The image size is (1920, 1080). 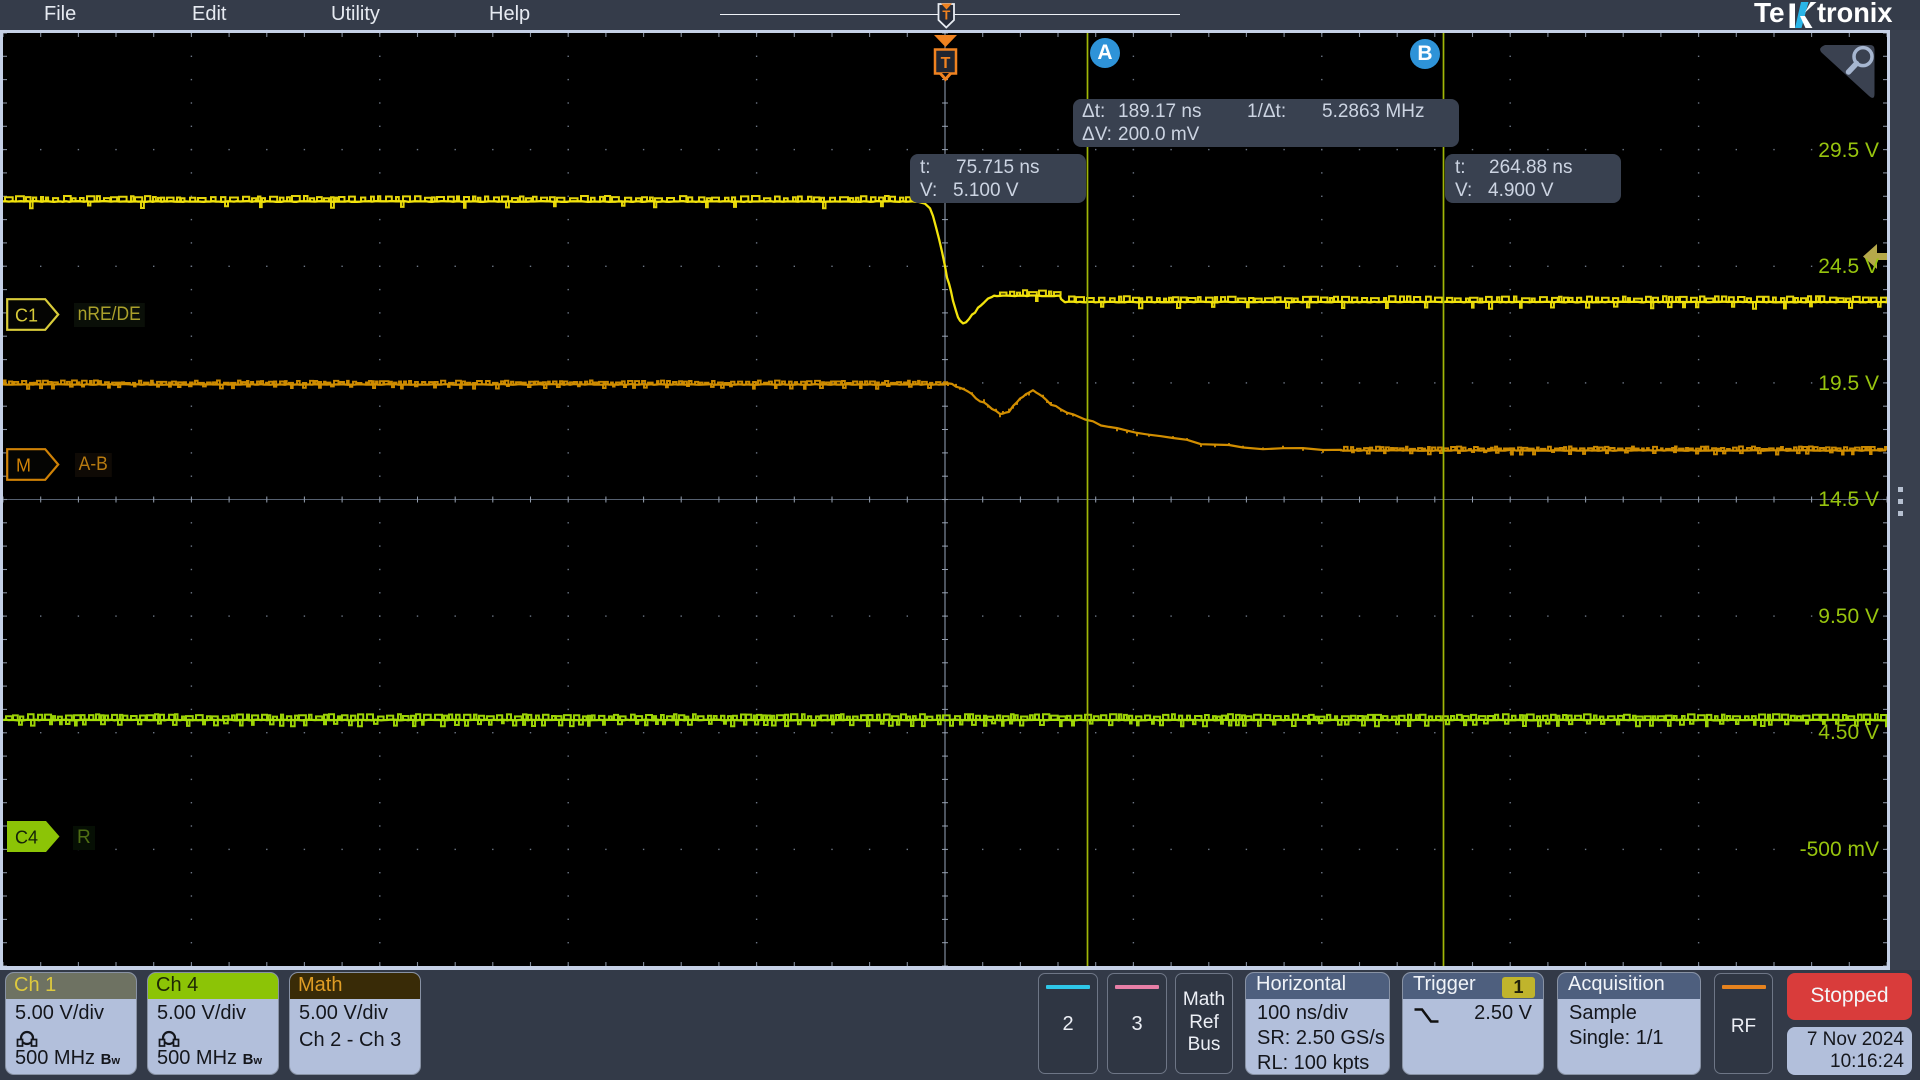 What do you see at coordinates (23, 466) in the screenshot?
I see `svg-text: M` at bounding box center [23, 466].